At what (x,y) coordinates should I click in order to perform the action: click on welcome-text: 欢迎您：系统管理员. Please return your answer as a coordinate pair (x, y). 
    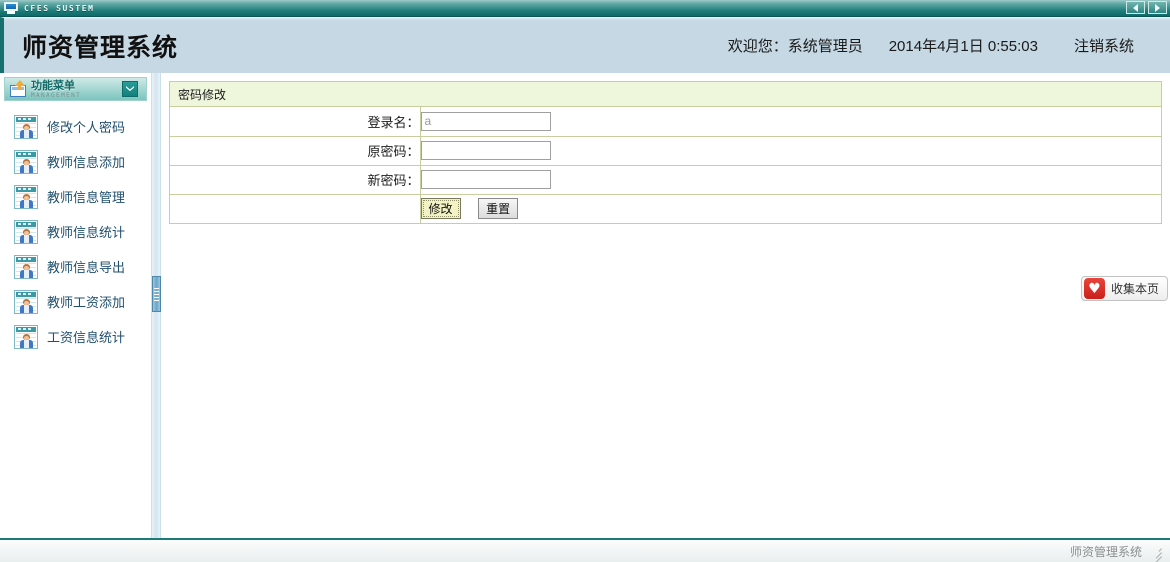
    Looking at the image, I should click on (795, 46).